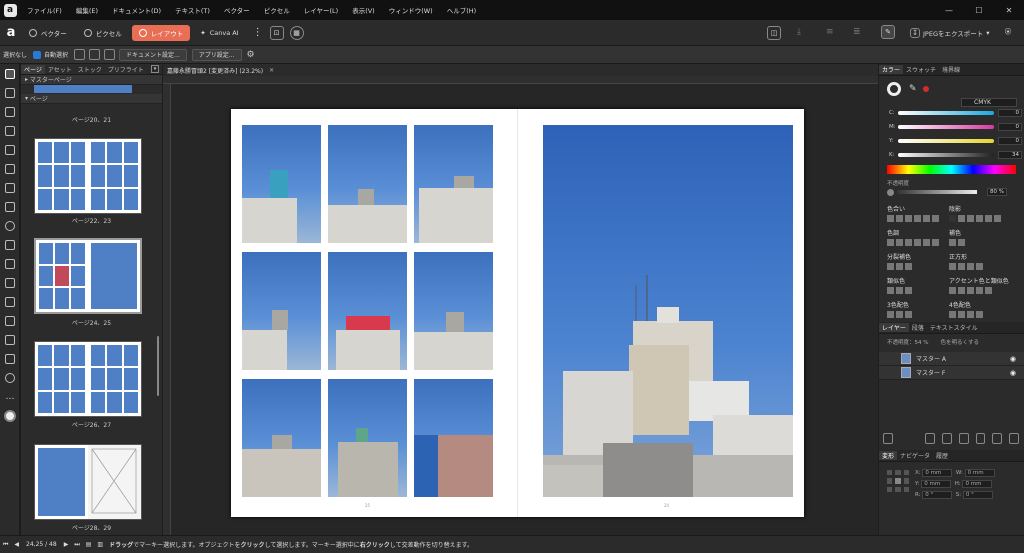  What do you see at coordinates (520, 80) in the screenshot?
I see `horizontal-ruler` at bounding box center [520, 80].